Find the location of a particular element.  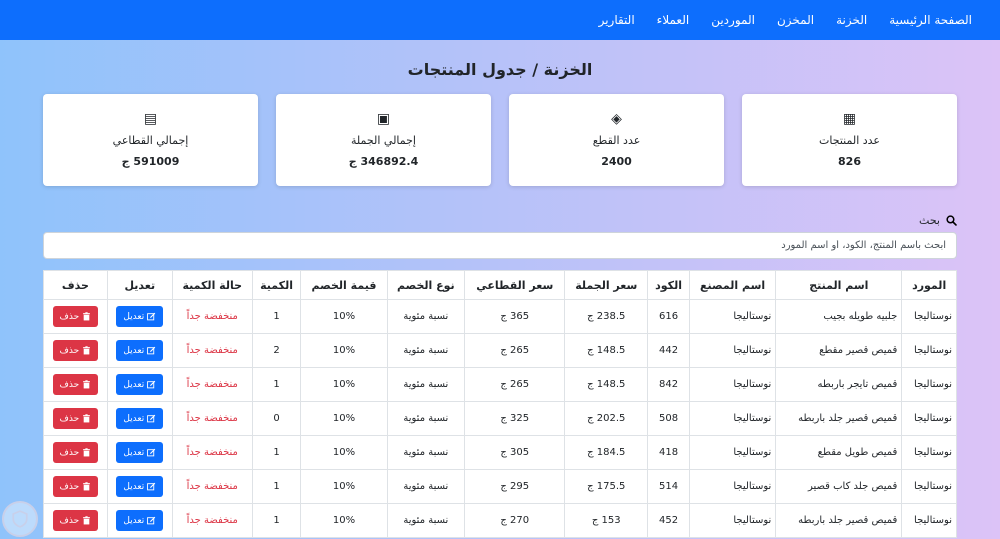

card-label: عدد القطع is located at coordinates (616, 140).